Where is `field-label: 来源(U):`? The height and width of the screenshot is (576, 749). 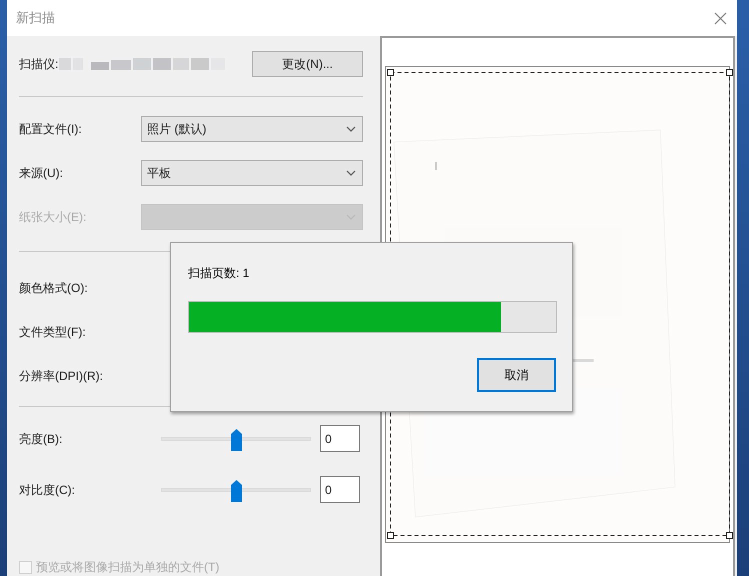
field-label: 来源(U): is located at coordinates (41, 173).